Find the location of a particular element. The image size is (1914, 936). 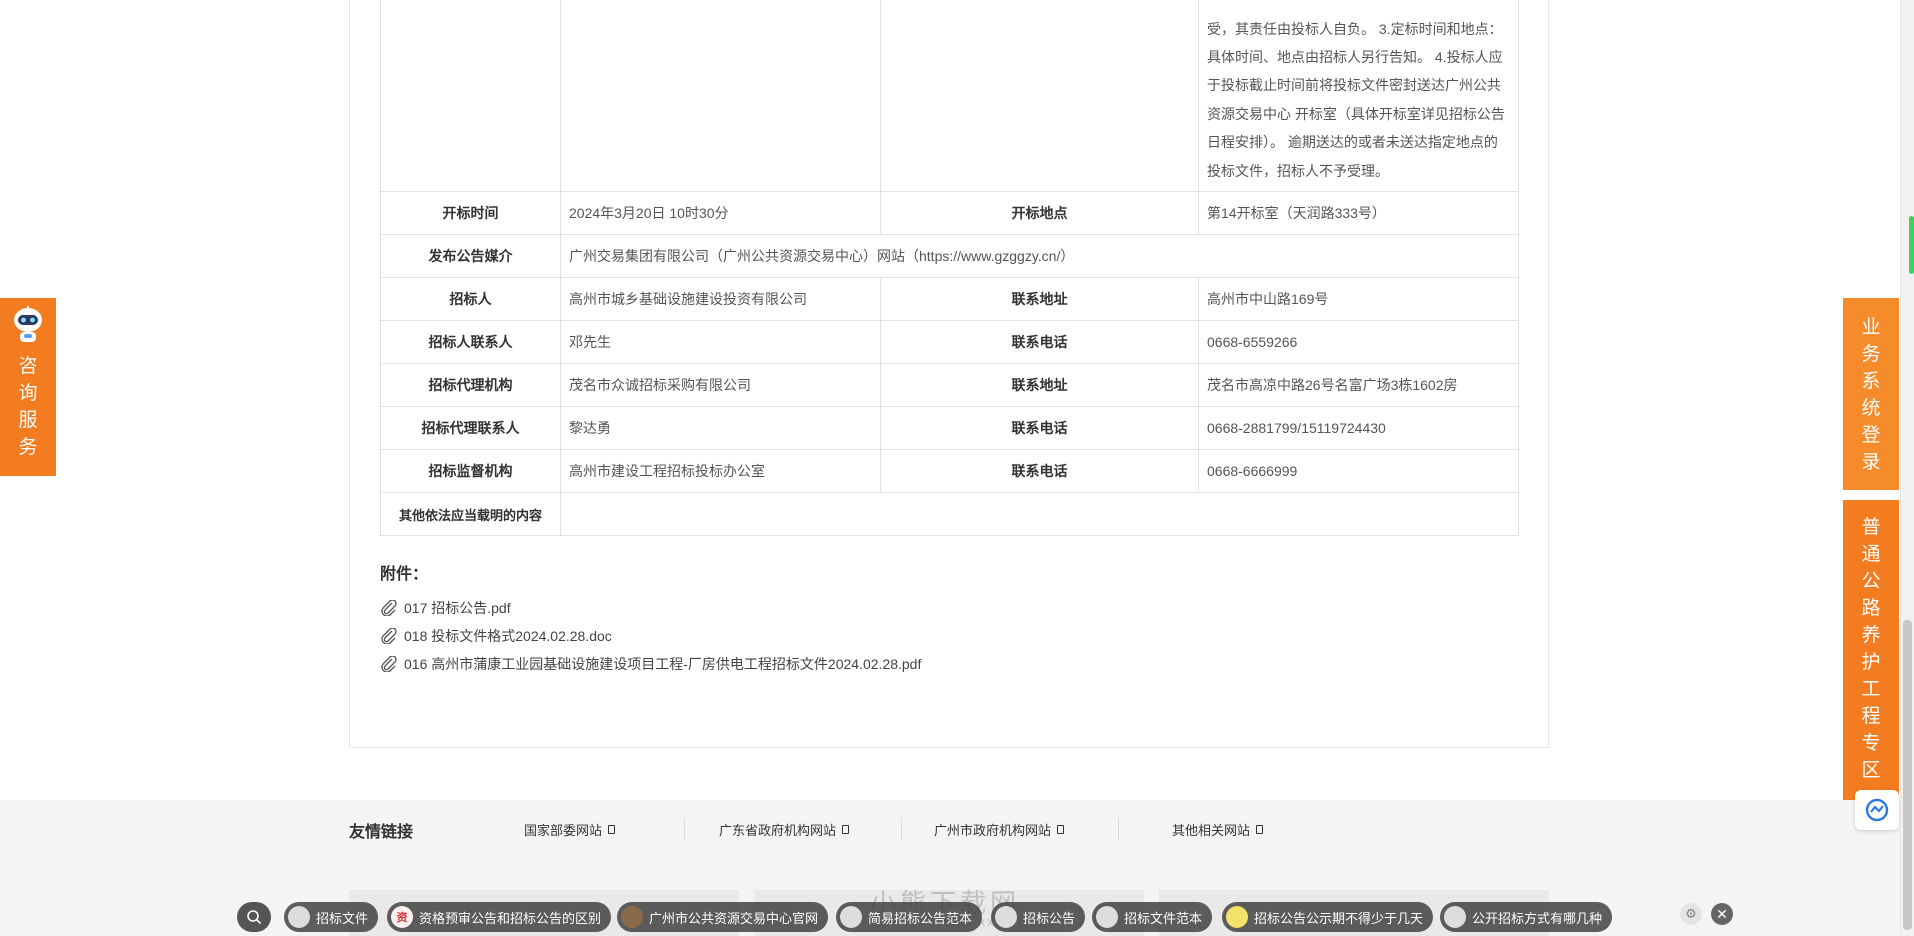

friendly-links-title: 友情链接 is located at coordinates (381, 832).